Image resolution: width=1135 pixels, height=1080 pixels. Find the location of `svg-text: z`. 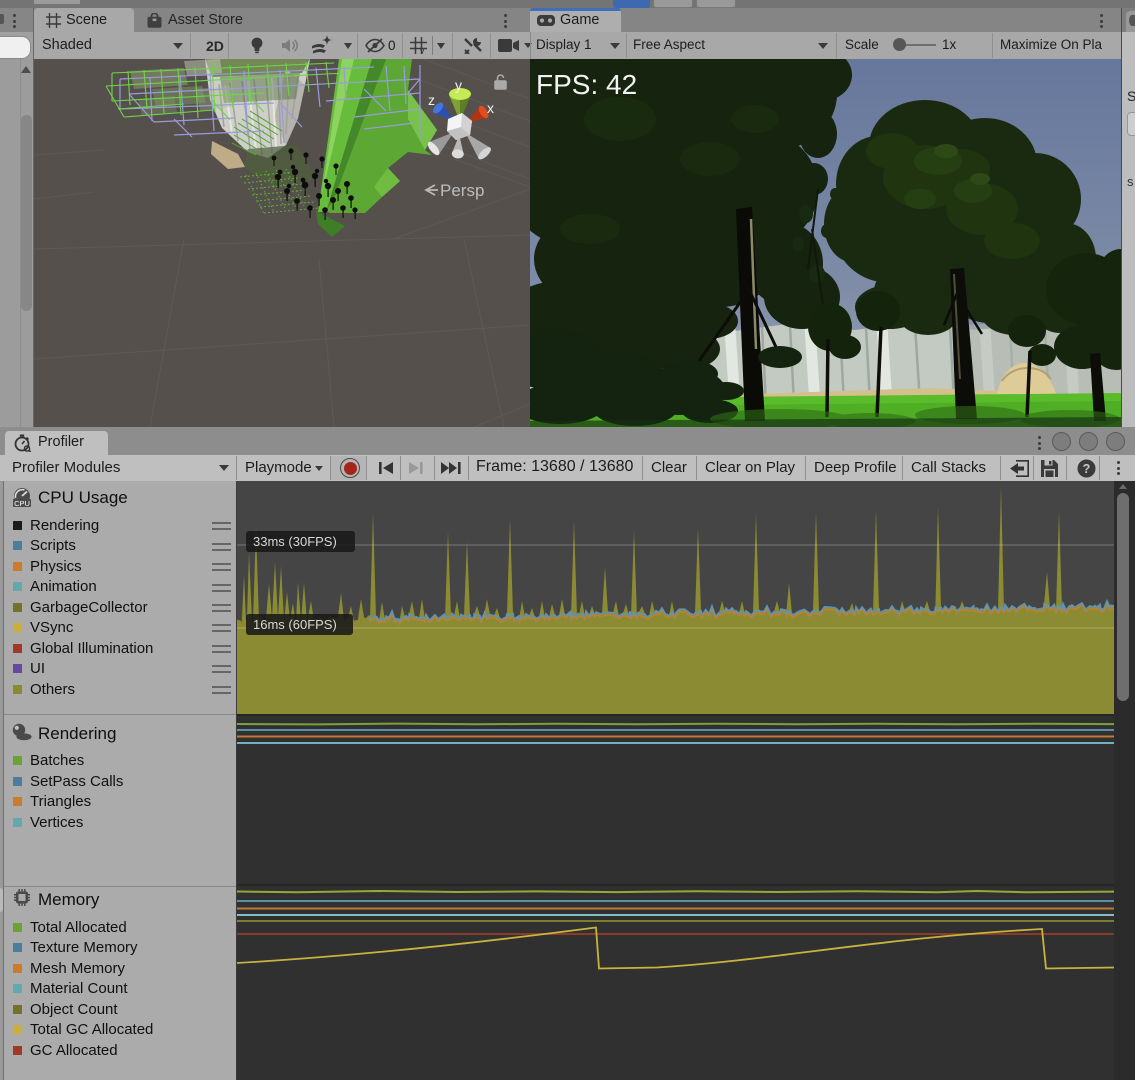

svg-text: z is located at coordinates (431, 100).